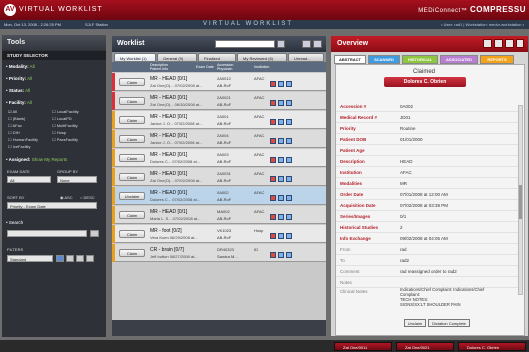 This screenshot has width=529, height=352. Describe the element at coordinates (87, 197) in the screenshot. I see `sort-desc-radio: ○ DESC` at that location.